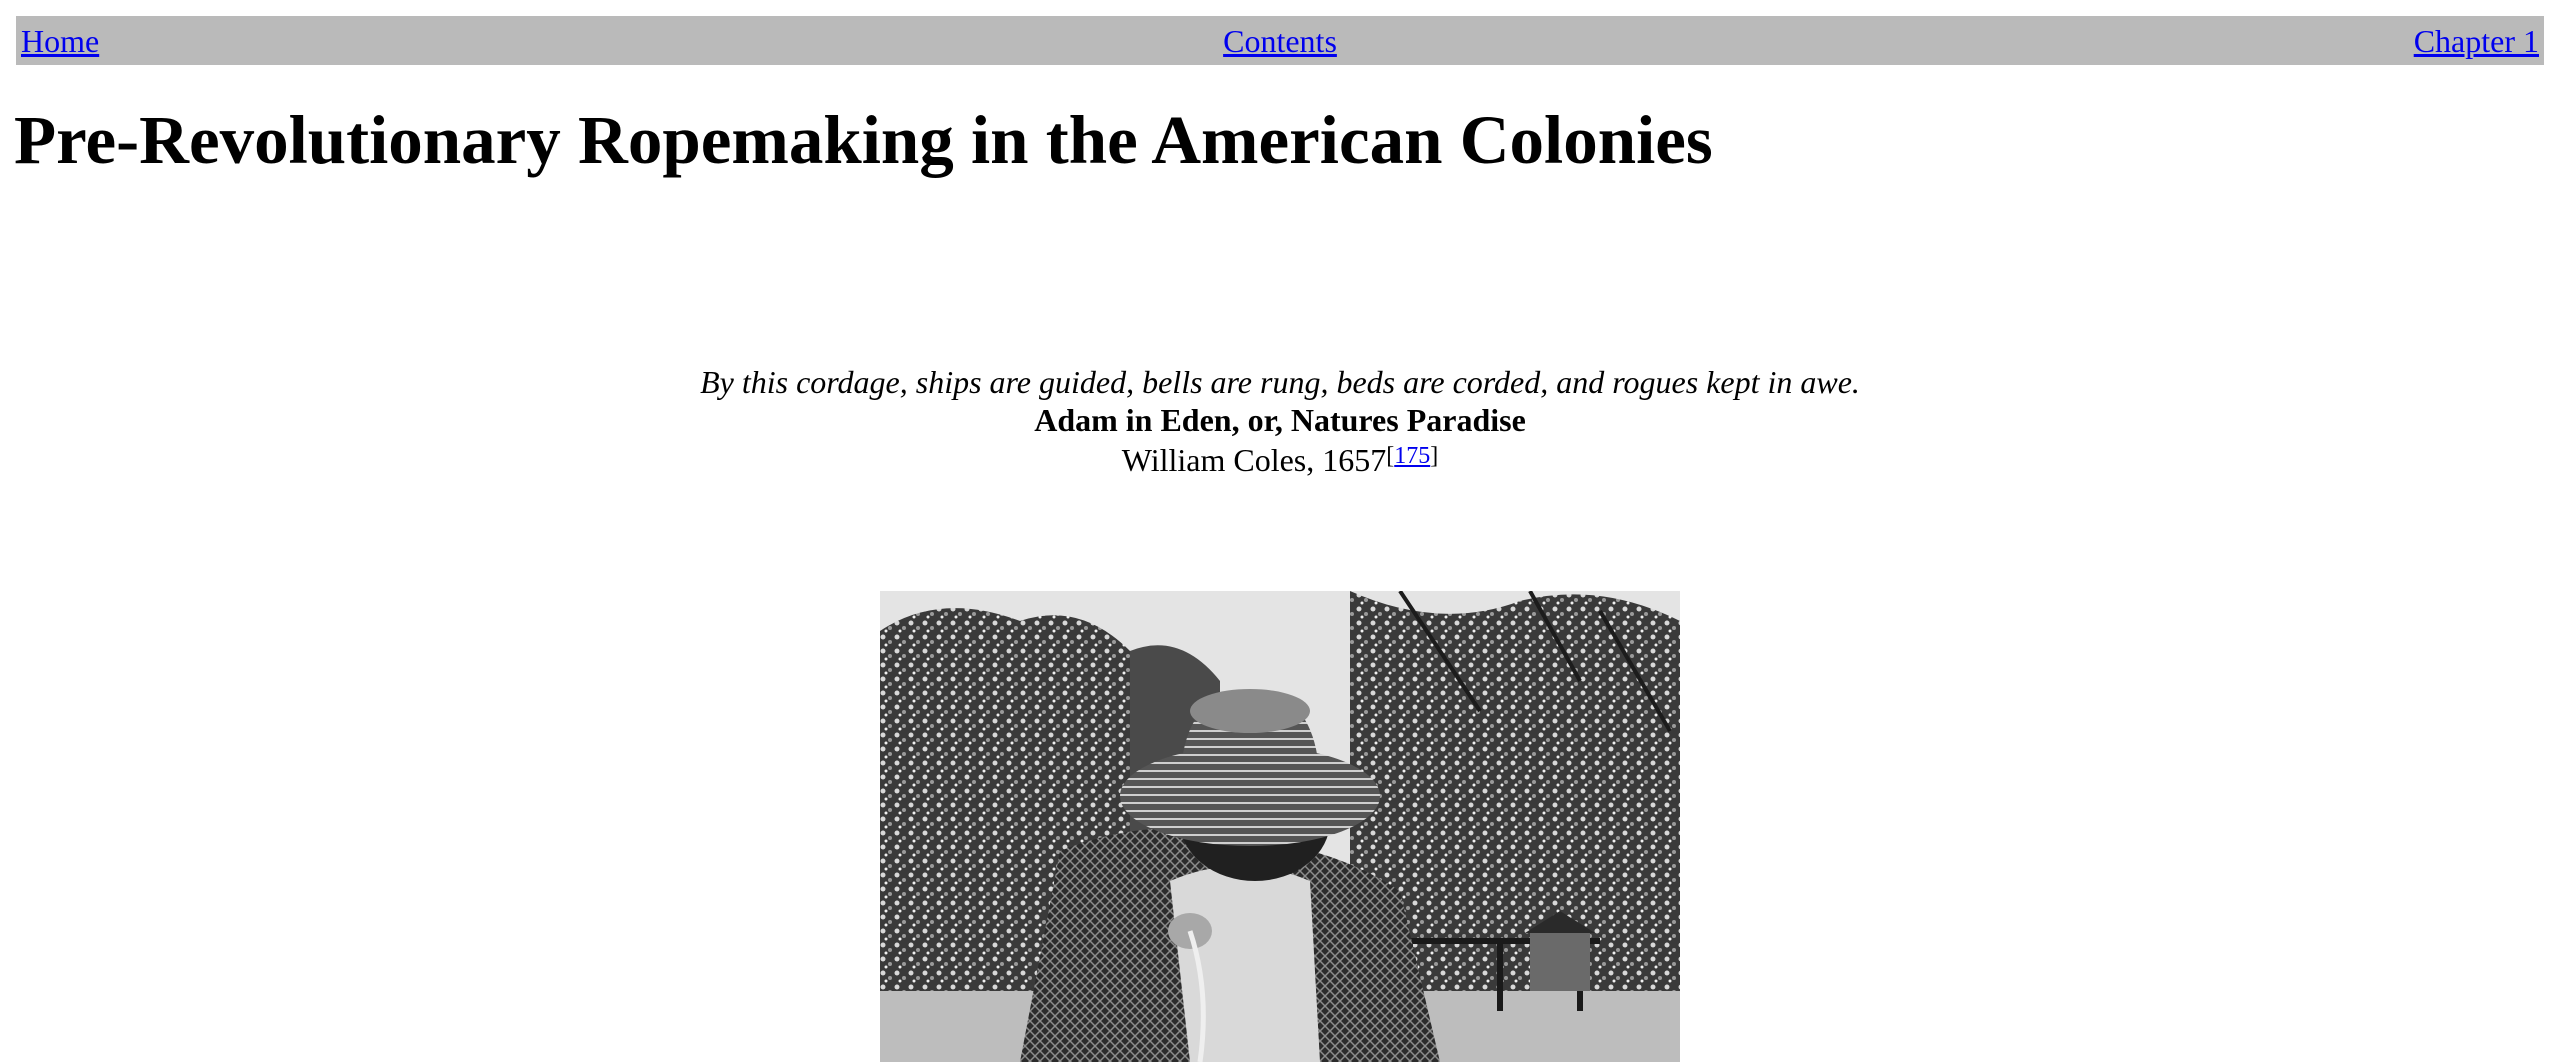 The height and width of the screenshot is (1062, 2560). Describe the element at coordinates (1254, 460) in the screenshot. I see `epigraph-author: William Coles, 1657` at that location.